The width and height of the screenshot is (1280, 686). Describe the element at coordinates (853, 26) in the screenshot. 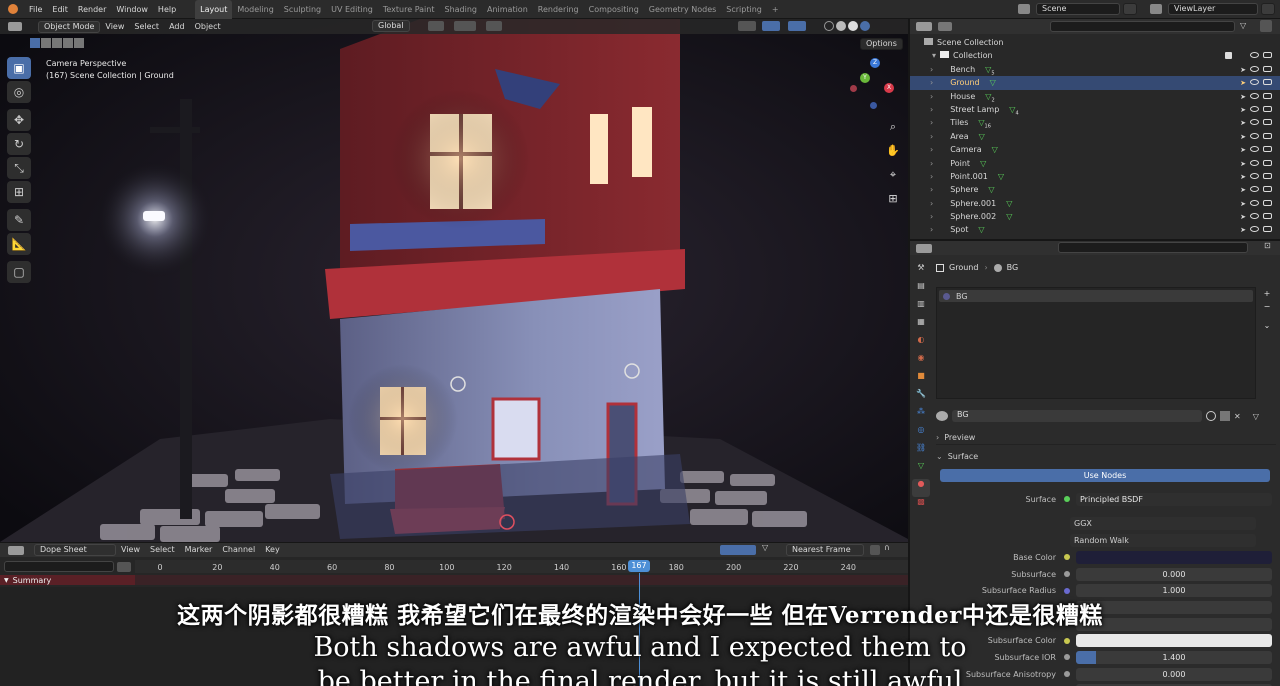

I see `material-shading-icon` at that location.